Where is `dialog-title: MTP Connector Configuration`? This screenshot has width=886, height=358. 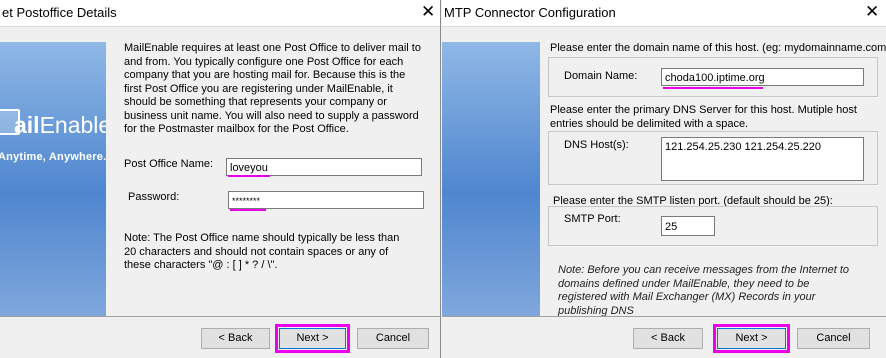 dialog-title: MTP Connector Configuration is located at coordinates (530, 12).